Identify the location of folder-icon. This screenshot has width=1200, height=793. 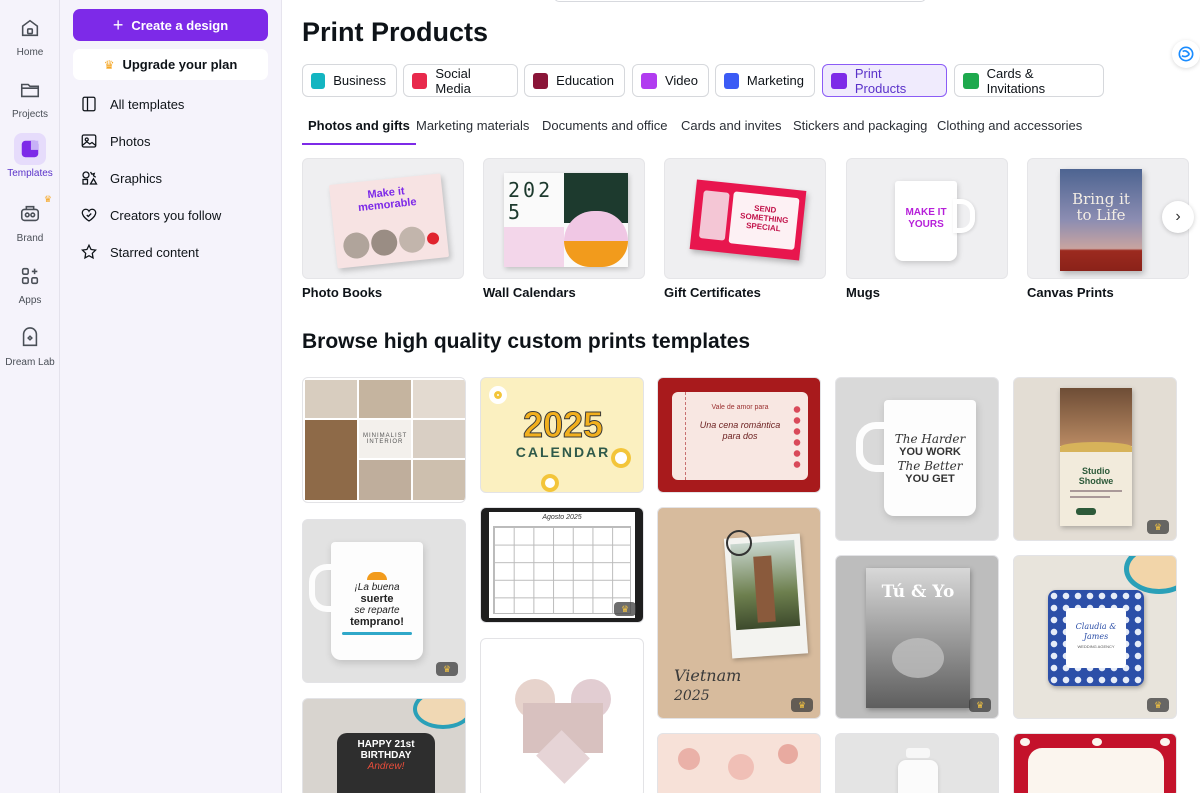
(30, 90).